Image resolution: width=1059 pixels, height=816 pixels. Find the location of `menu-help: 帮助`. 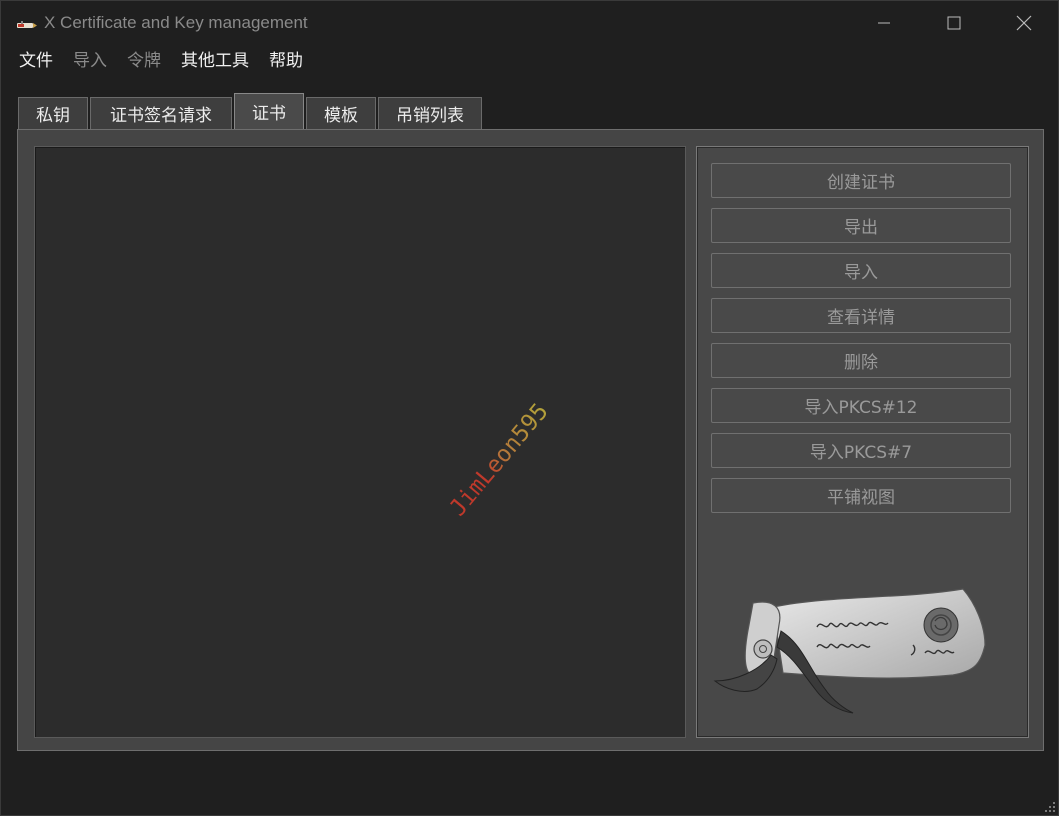

menu-help: 帮助 is located at coordinates (286, 61).